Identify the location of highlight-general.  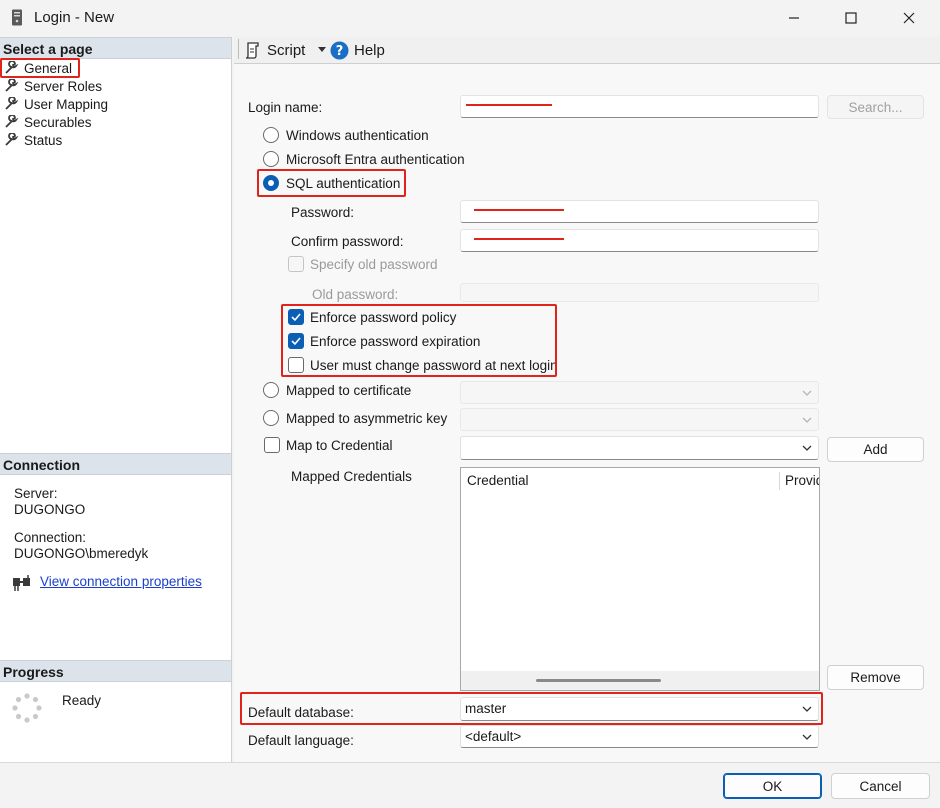
(40, 68).